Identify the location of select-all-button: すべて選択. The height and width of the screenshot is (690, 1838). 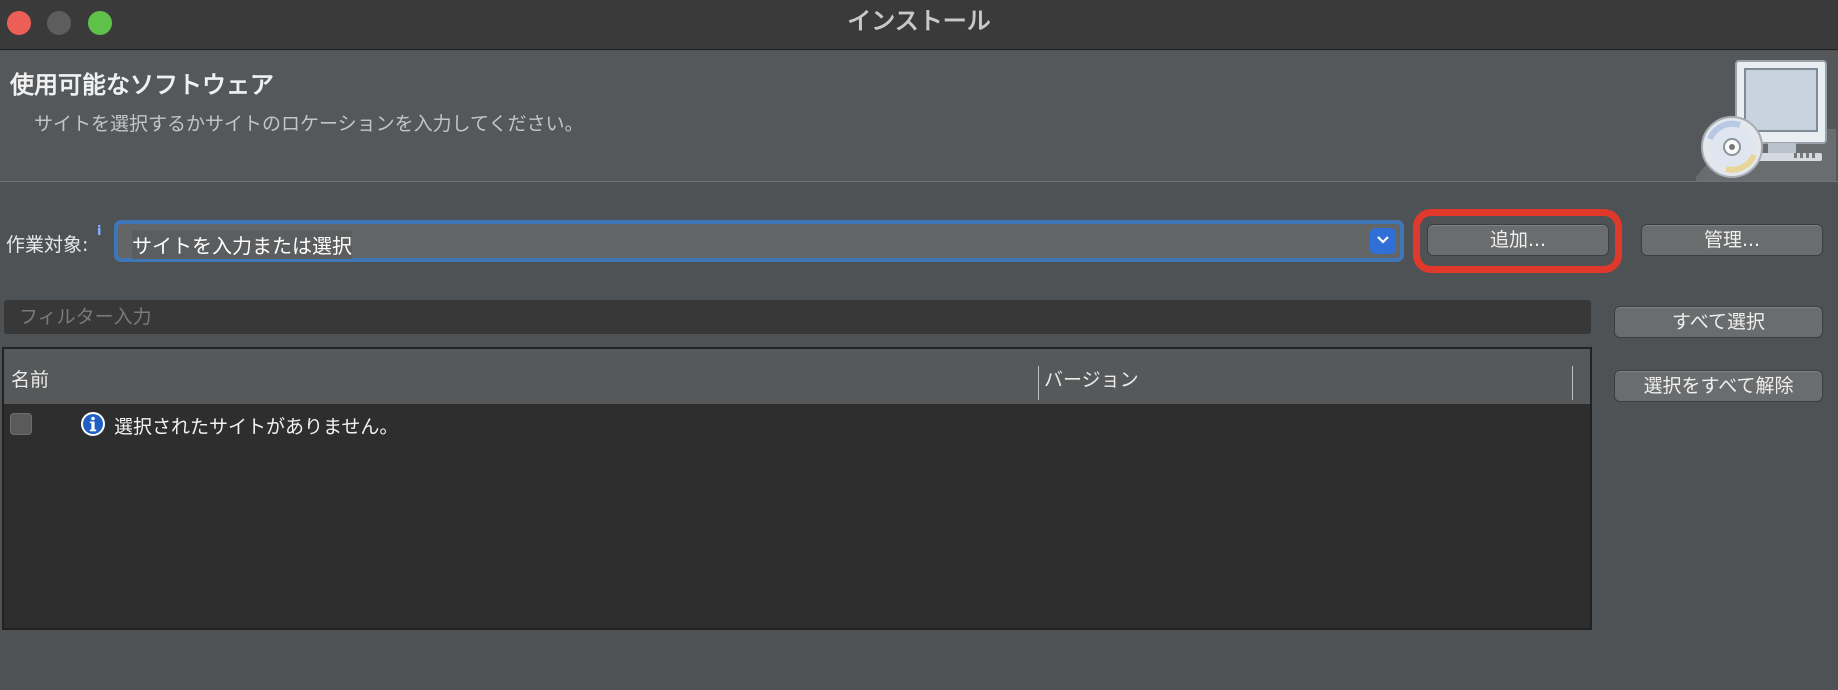
(1718, 322).